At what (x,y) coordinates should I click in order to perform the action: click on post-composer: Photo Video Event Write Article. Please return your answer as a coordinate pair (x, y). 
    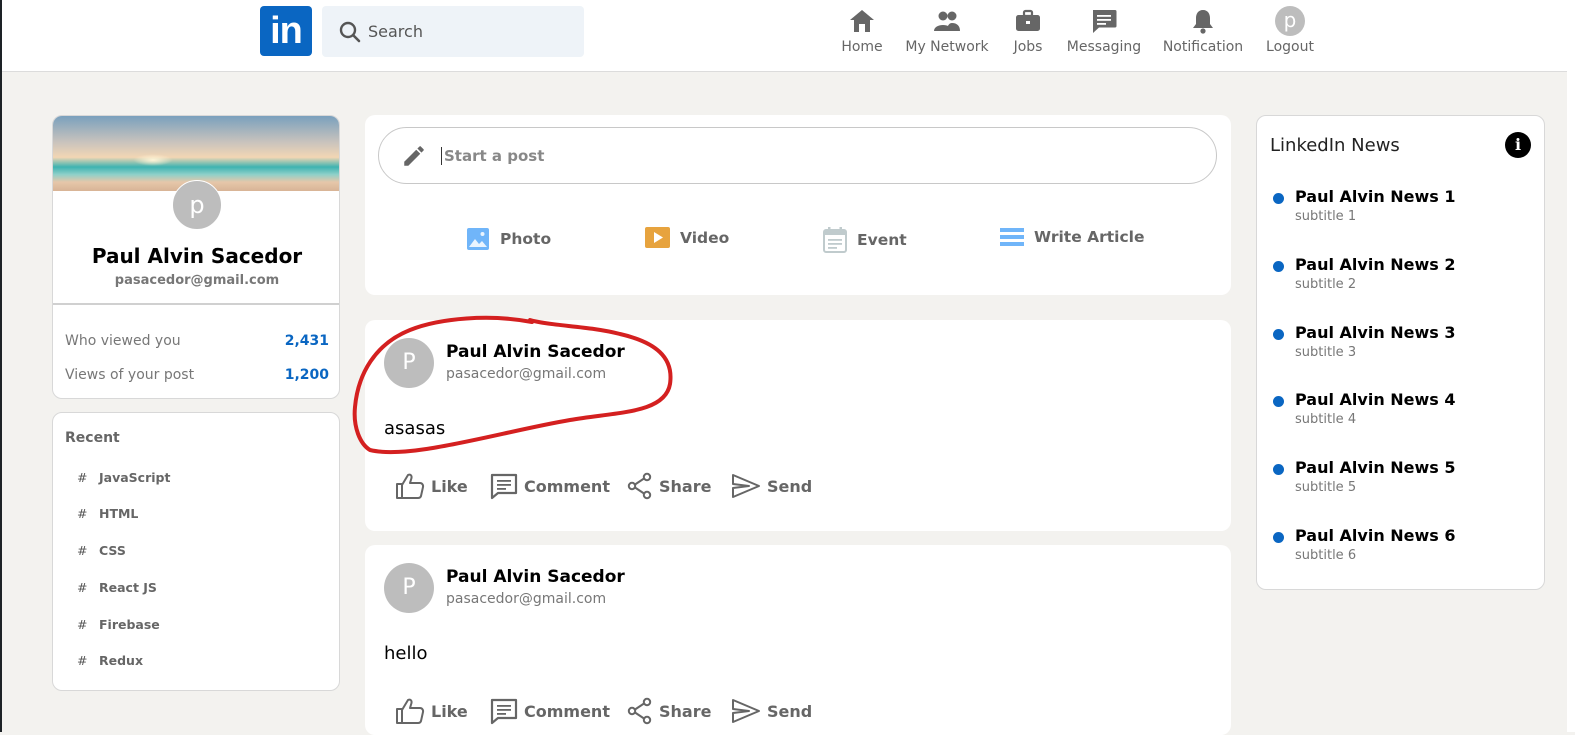
    Looking at the image, I should click on (798, 205).